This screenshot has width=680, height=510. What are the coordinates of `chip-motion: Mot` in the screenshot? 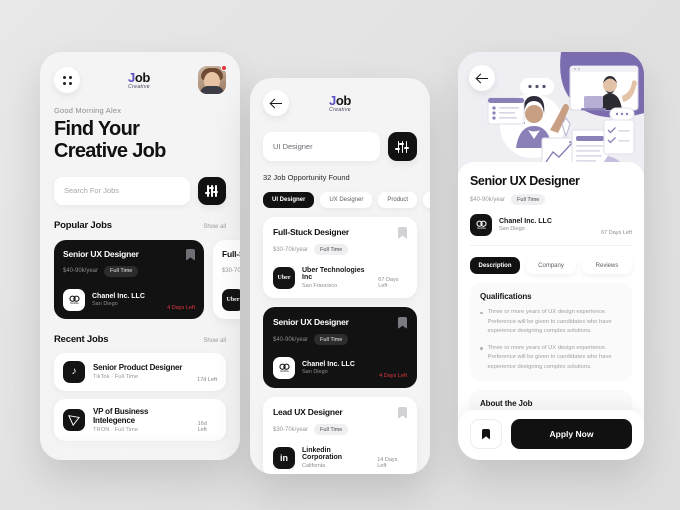 It's located at (426, 200).